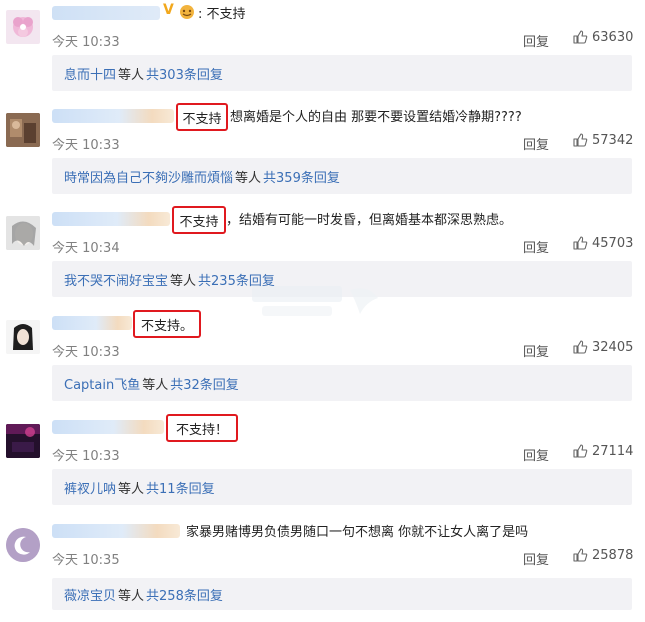  Describe the element at coordinates (369, 220) in the screenshot. I see `comment-text: ，结婚有可能一时发昏，但离婚基本都深思熟虑。` at that location.